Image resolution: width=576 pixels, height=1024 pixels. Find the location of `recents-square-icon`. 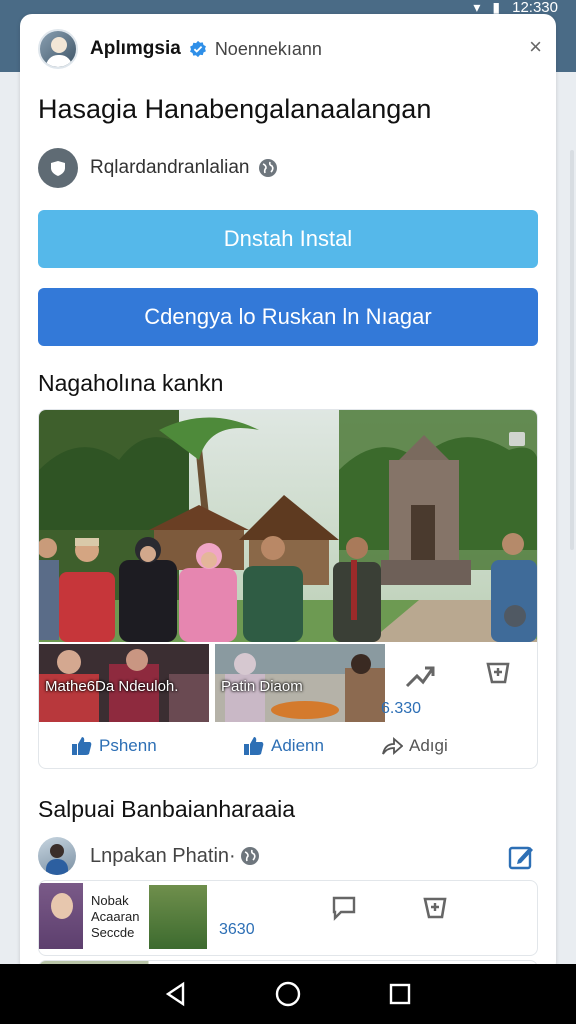

recents-square-icon is located at coordinates (400, 994).